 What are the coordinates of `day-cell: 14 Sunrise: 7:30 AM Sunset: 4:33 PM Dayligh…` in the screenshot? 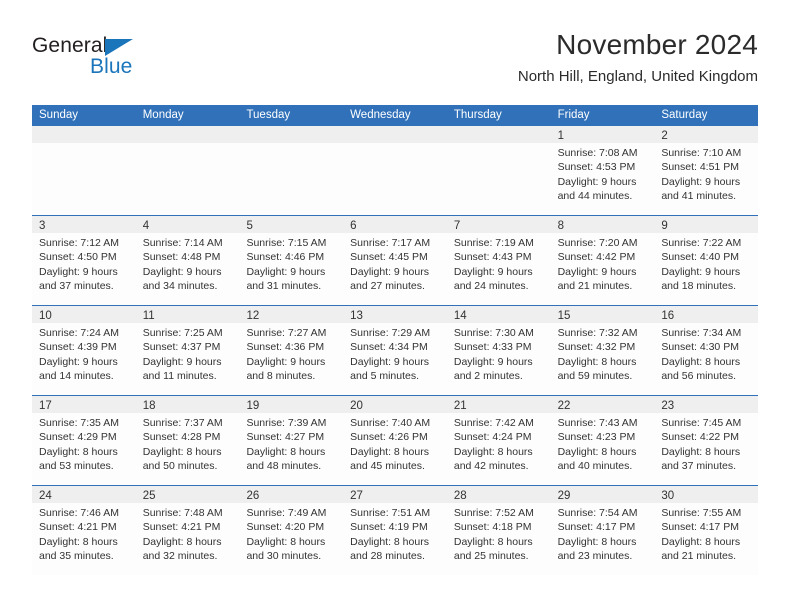 It's located at (498, 350).